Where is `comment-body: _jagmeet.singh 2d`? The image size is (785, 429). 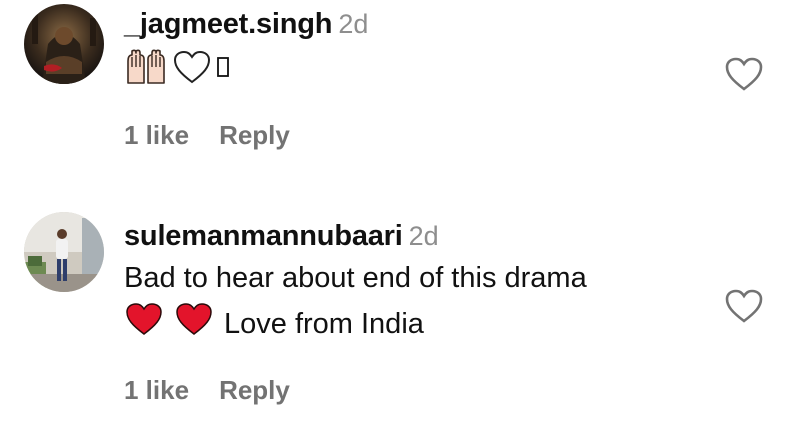 comment-body: _jagmeet.singh 2d is located at coordinates (246, 49).